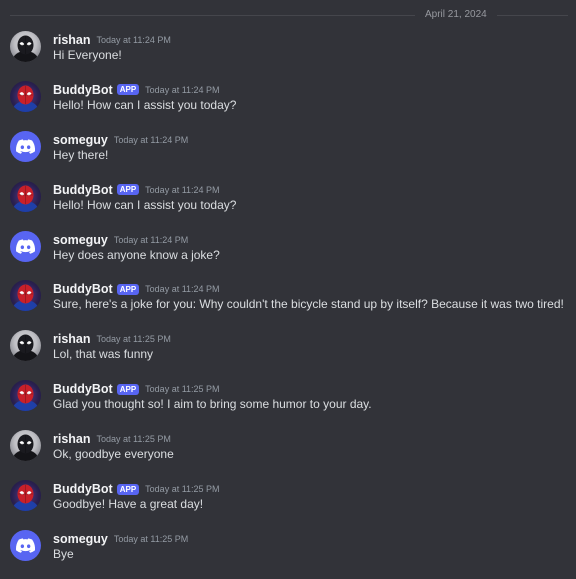 Image resolution: width=576 pixels, height=579 pixels. Describe the element at coordinates (113, 454) in the screenshot. I see `message-content: Ok, goodbye everyone` at that location.